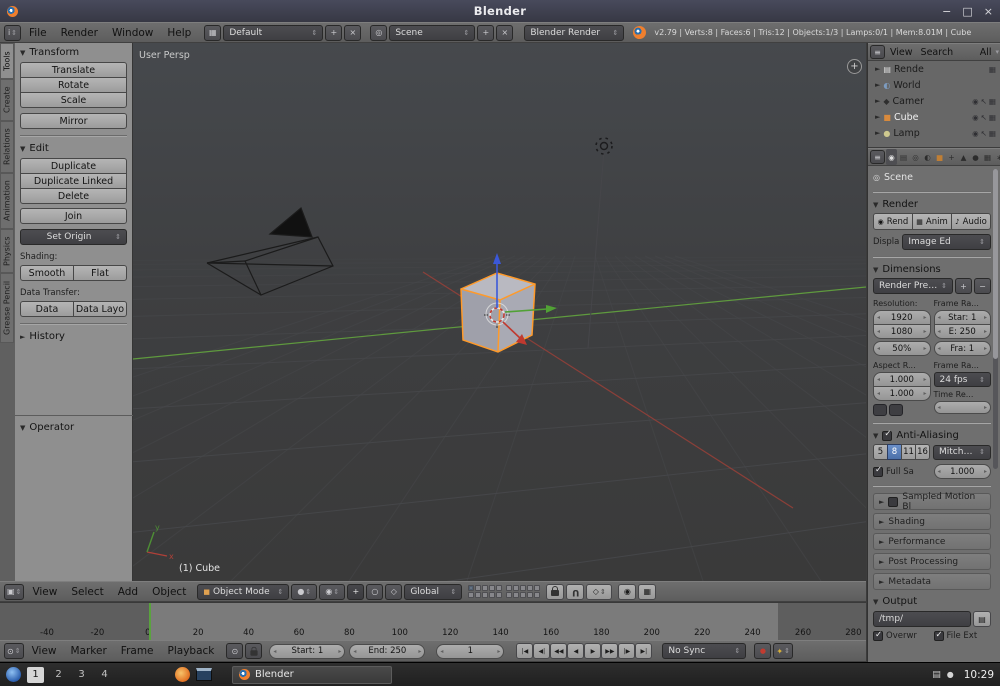 This screenshot has width=1000, height=686. I want to click on antialiasing-checkbox, so click(887, 435).